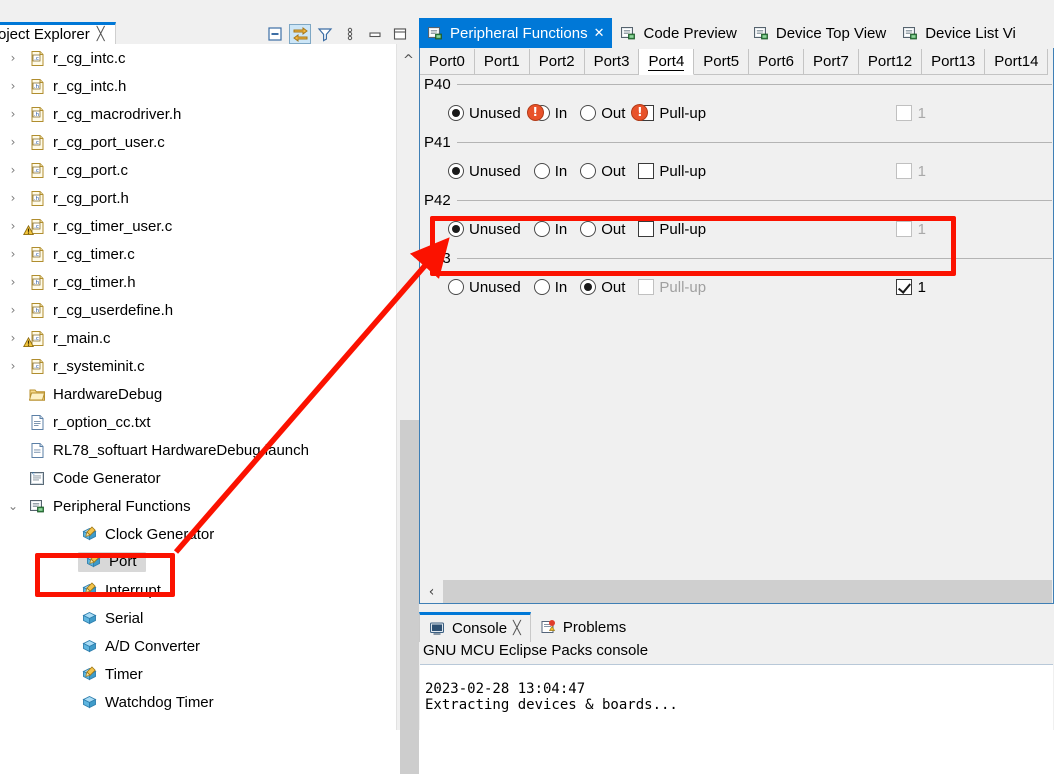  Describe the element at coordinates (722, 62) in the screenshot. I see `port-tab-port5: Port5` at that location.